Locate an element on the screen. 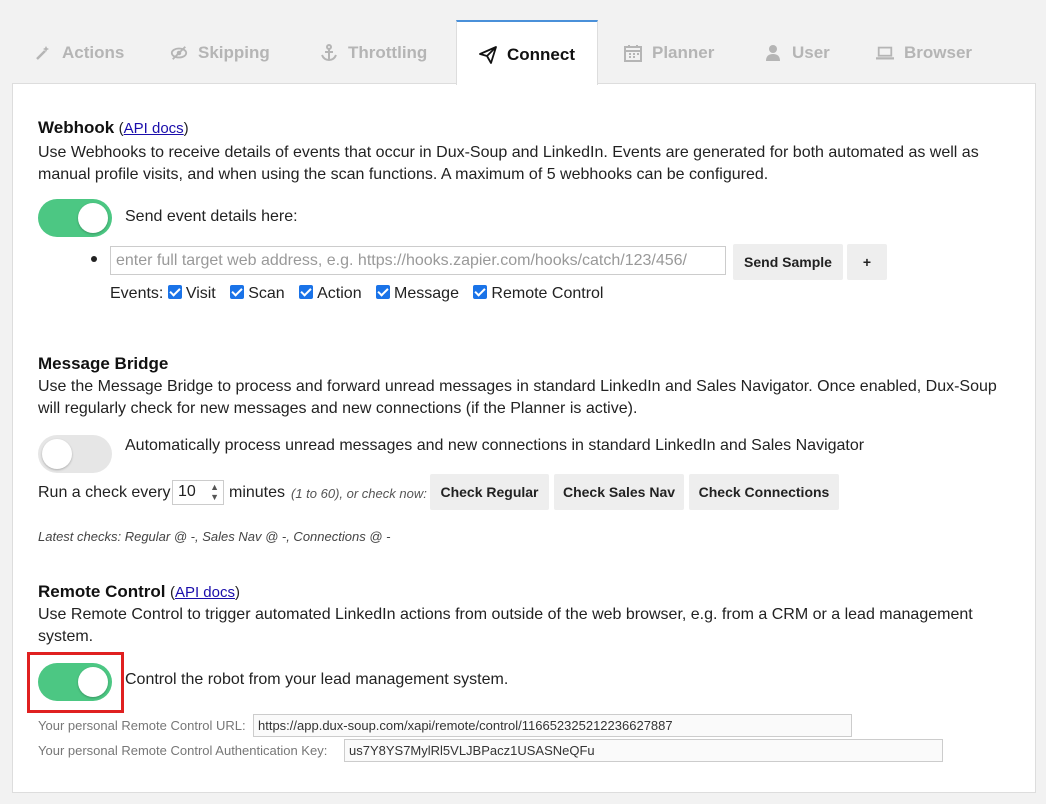 The width and height of the screenshot is (1046, 804). event-label: Message is located at coordinates (426, 293).